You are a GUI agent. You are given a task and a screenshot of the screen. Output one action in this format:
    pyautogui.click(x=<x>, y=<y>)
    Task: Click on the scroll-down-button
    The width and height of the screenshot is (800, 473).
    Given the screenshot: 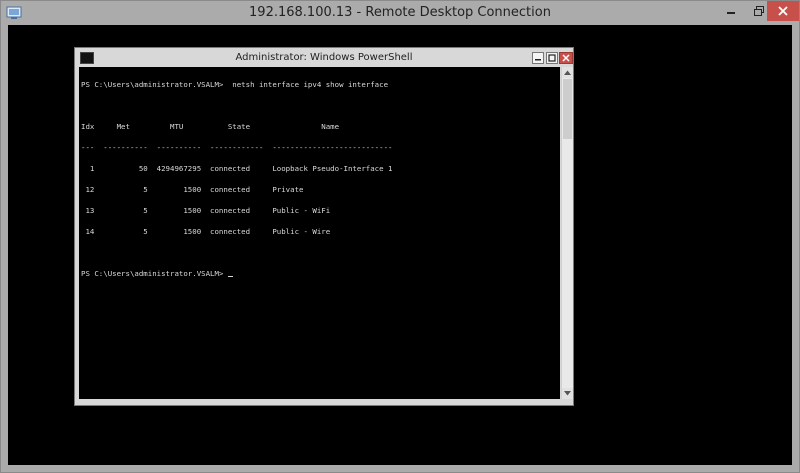 What is the action you would take?
    pyautogui.click(x=567, y=393)
    